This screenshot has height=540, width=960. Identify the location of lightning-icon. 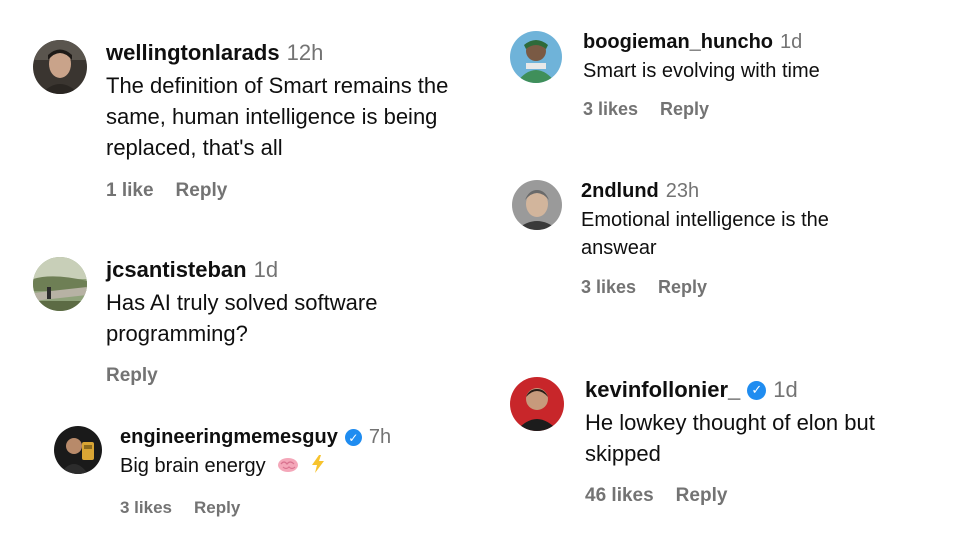
(318, 467).